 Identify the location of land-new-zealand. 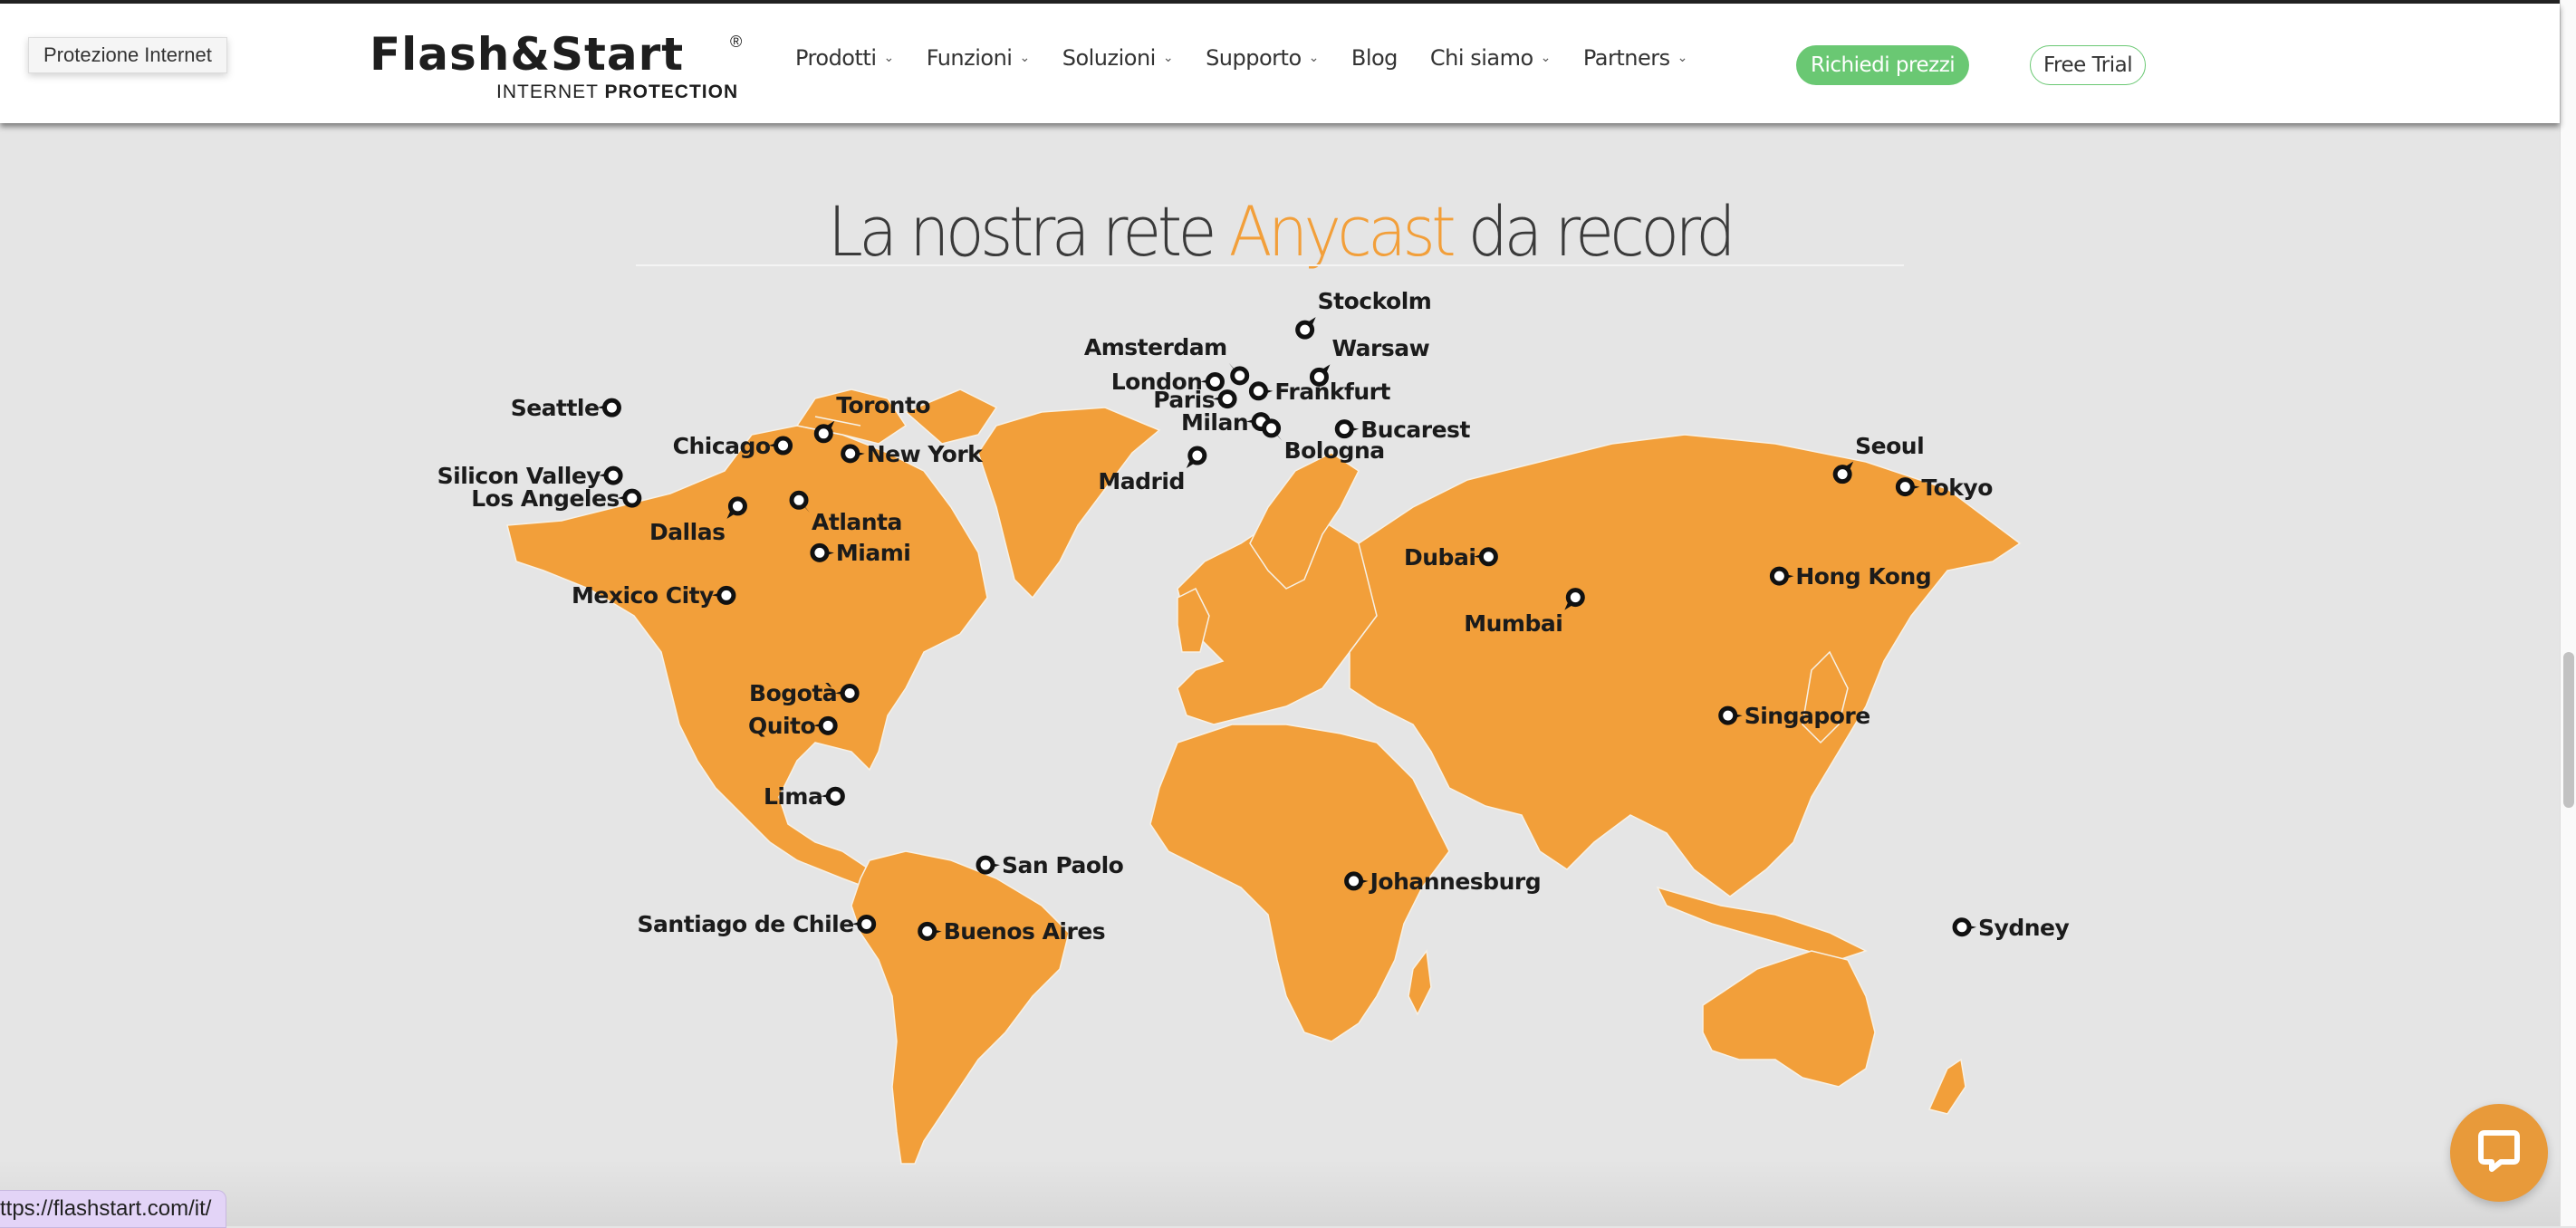
(1946, 1086).